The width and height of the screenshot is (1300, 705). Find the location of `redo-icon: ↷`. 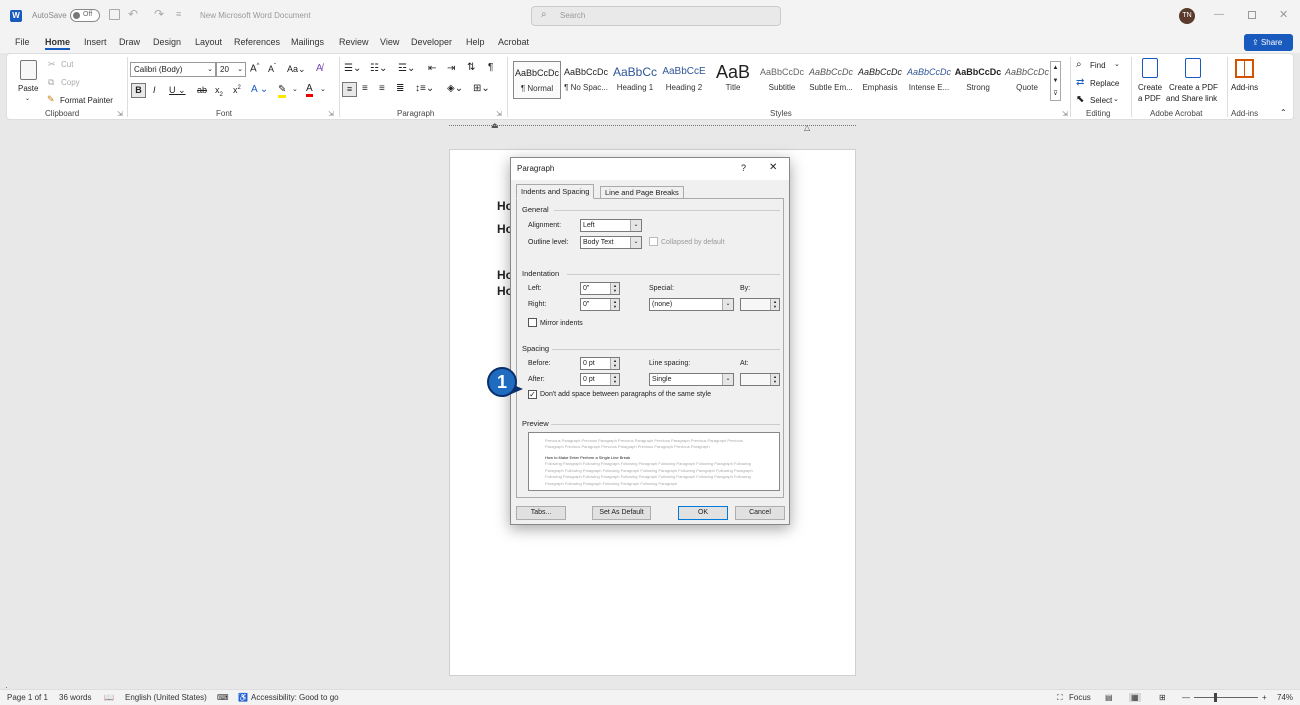

redo-icon: ↷ is located at coordinates (159, 14).